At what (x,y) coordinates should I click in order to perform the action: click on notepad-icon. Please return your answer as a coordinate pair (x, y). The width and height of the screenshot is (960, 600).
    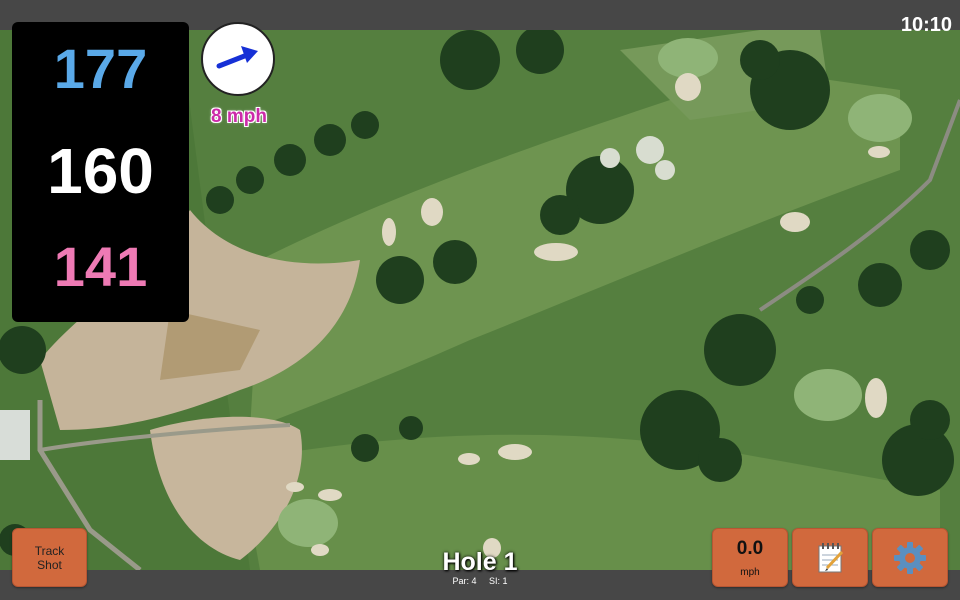
    Looking at the image, I should click on (831, 557).